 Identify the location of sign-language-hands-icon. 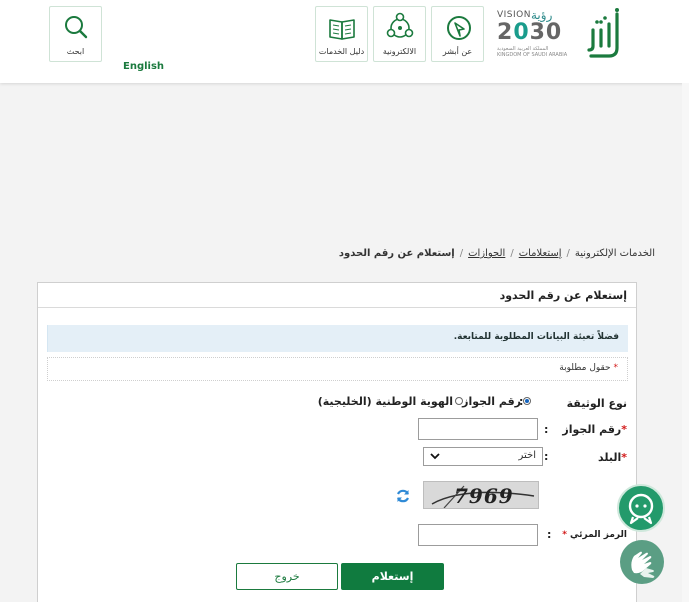
(643, 564).